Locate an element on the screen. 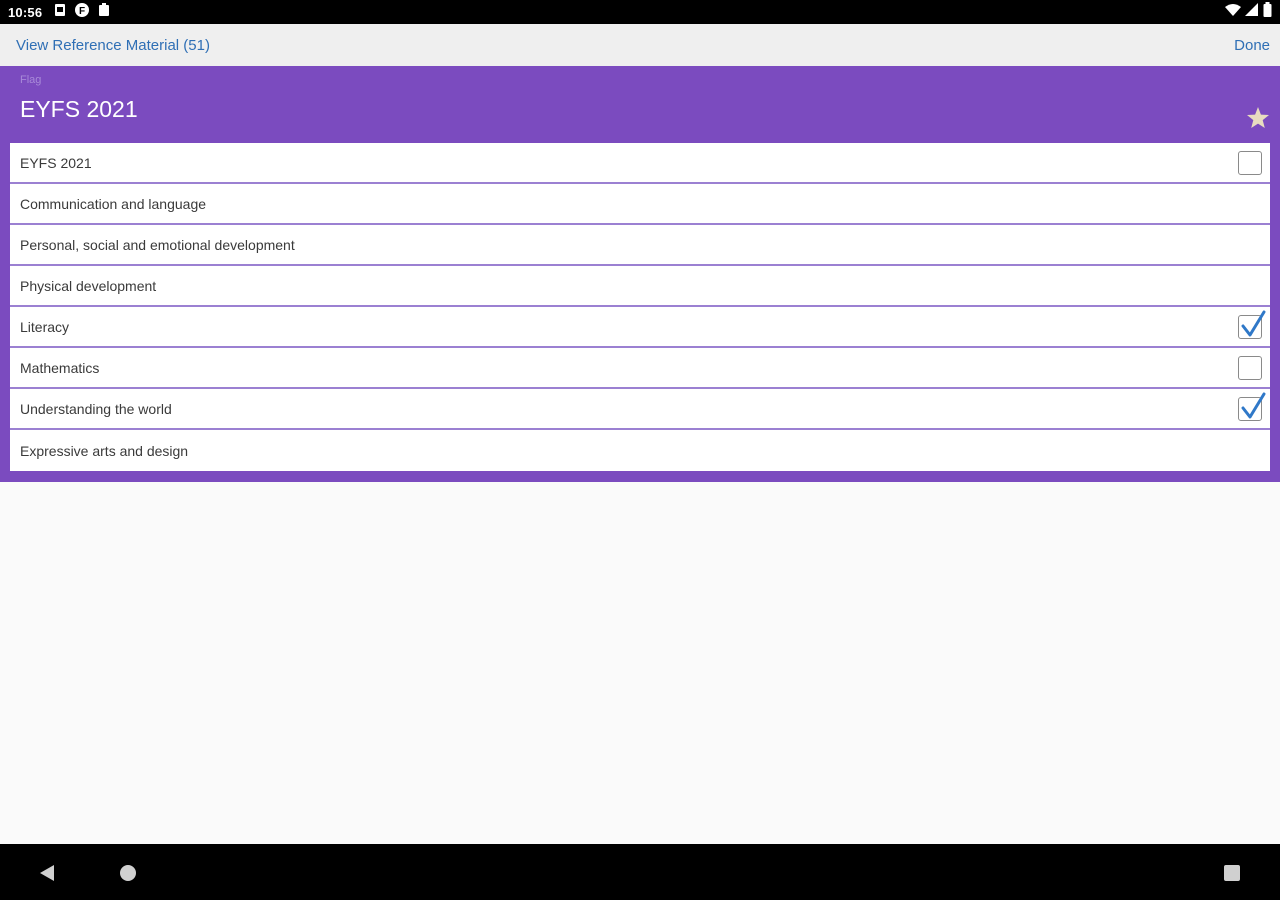 Image resolution: width=1280 pixels, height=900 pixels. view-reference-material-link: View Reference Material (51) is located at coordinates (113, 45).